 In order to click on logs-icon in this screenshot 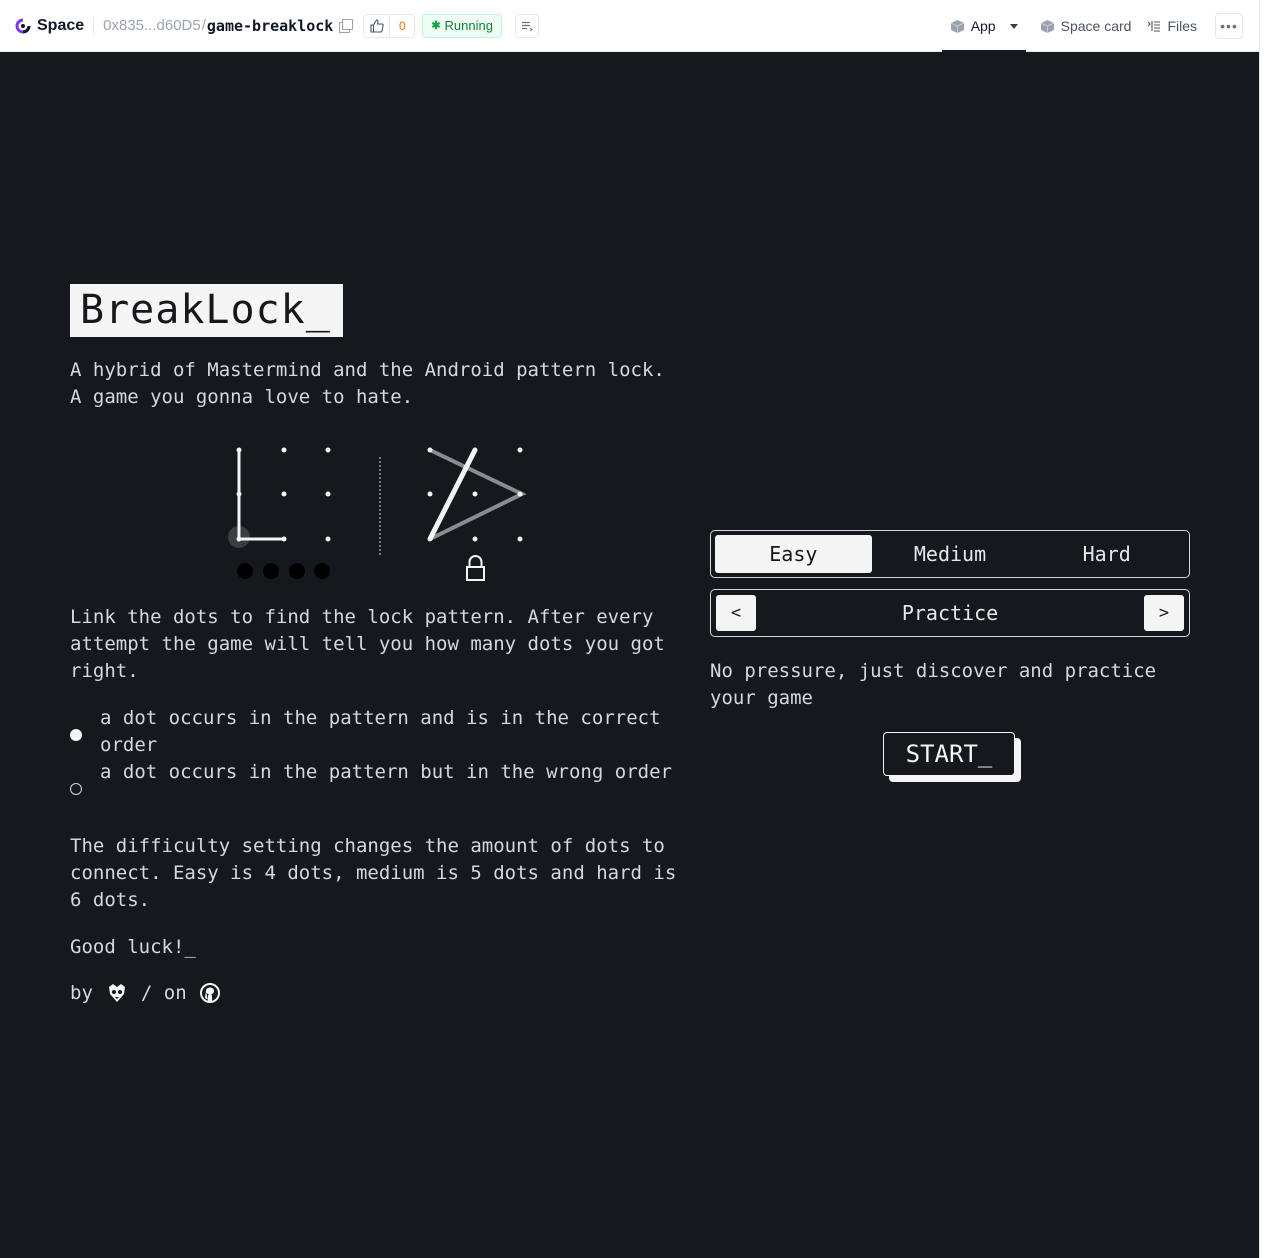, I will do `click(527, 26)`.